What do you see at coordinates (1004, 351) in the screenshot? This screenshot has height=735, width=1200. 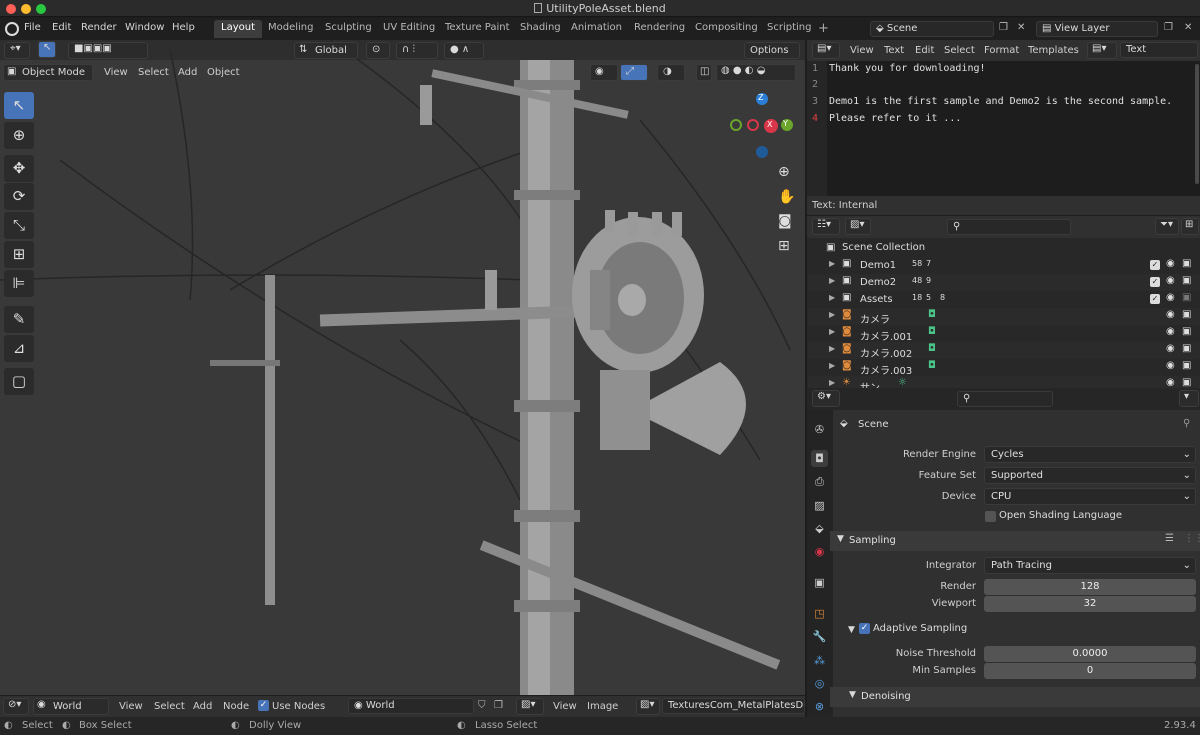 I see `outliner-item: ▶ ◙ カメラ.002 ◘ ◉ ▣` at bounding box center [1004, 351].